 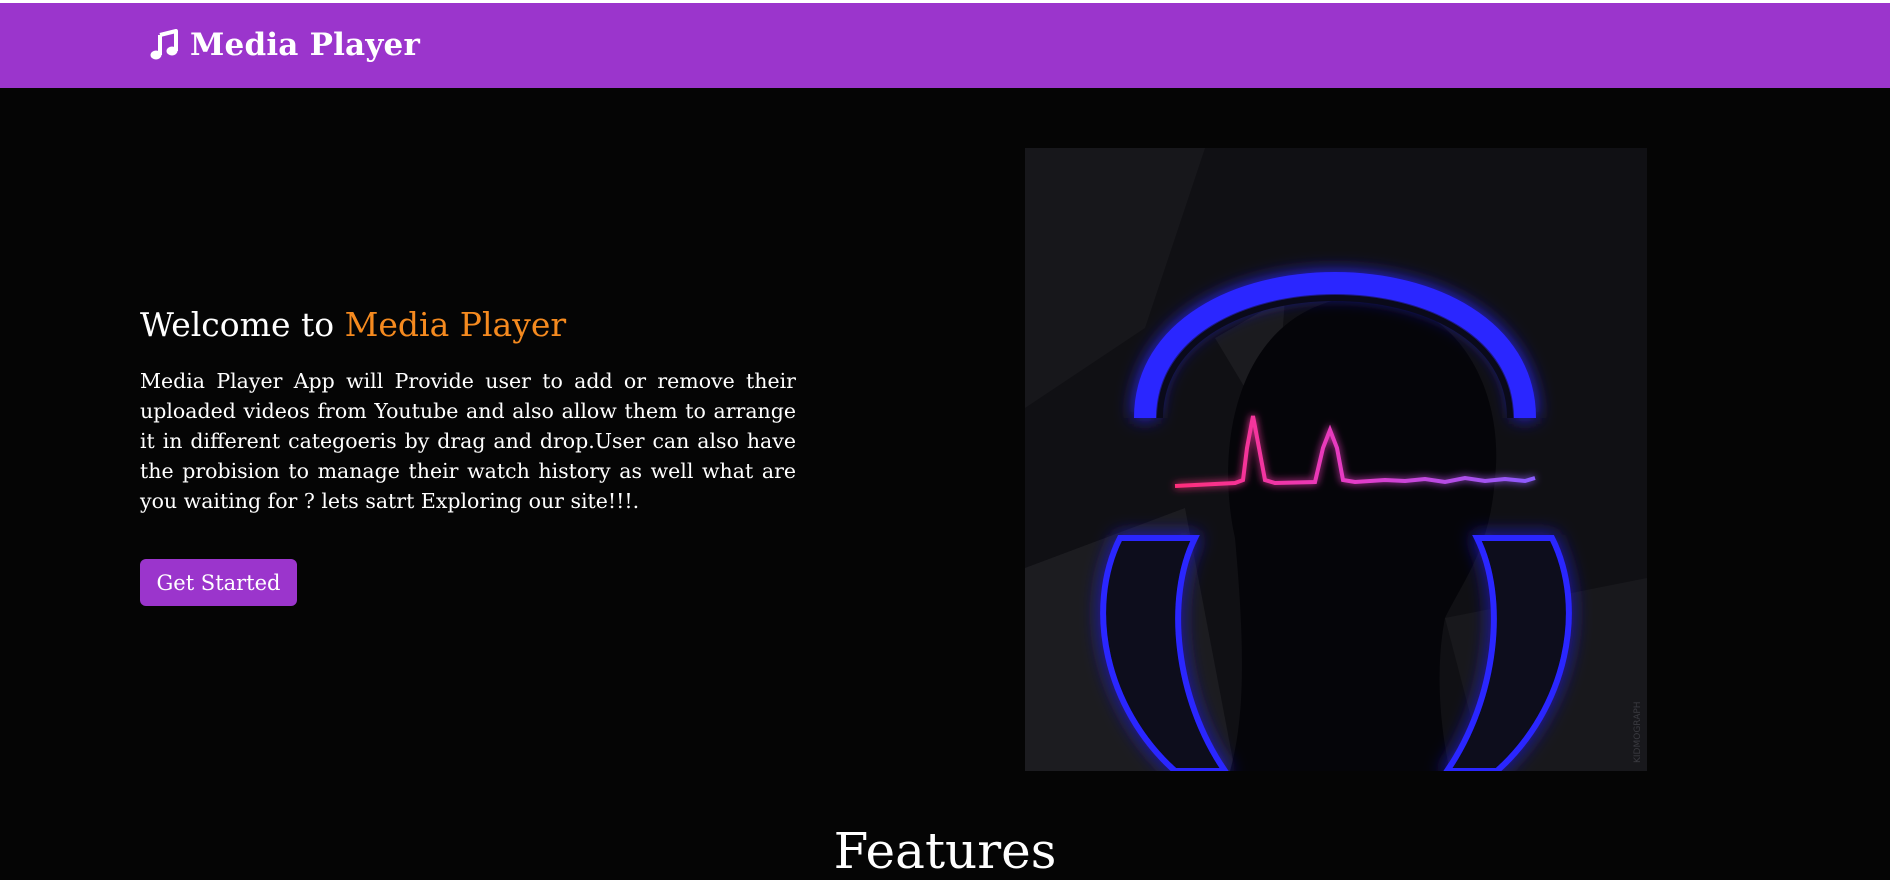 I want to click on music-note-icon, so click(x=164, y=45).